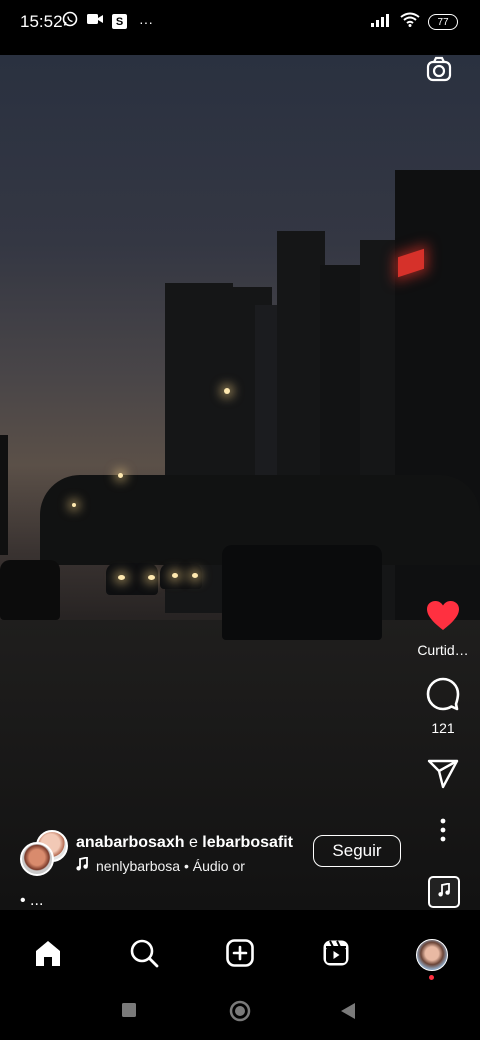  I want to click on follow-button: Seguir, so click(357, 851).